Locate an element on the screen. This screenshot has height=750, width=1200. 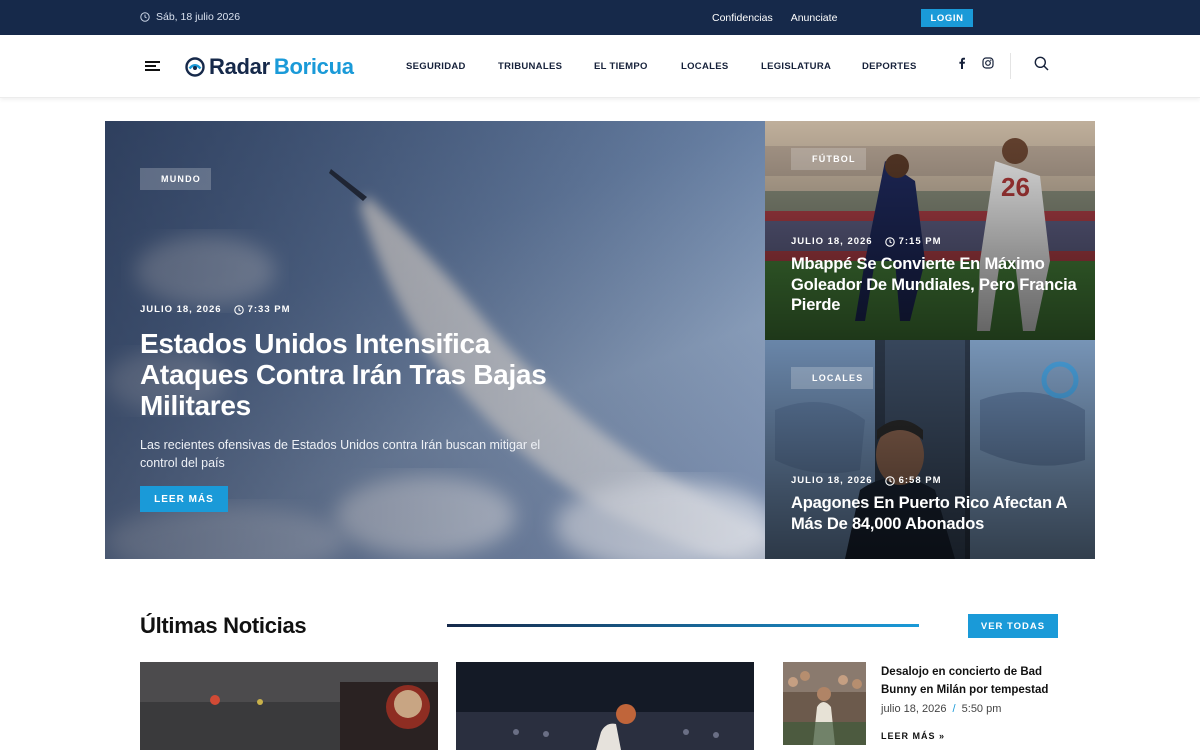
logo-word-radar: Radar is located at coordinates (239, 66).